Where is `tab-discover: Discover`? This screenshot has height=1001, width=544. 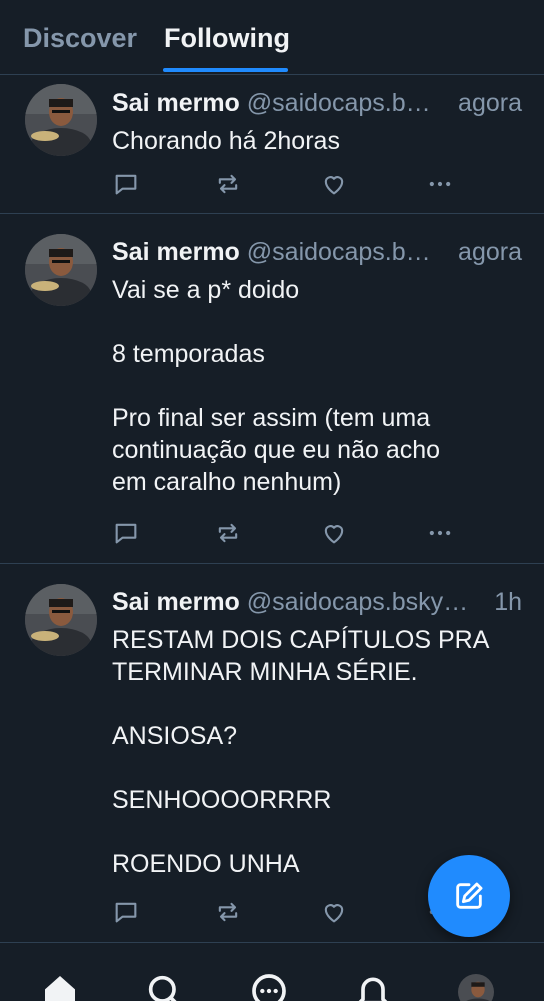
tab-discover: Discover is located at coordinates (80, 38).